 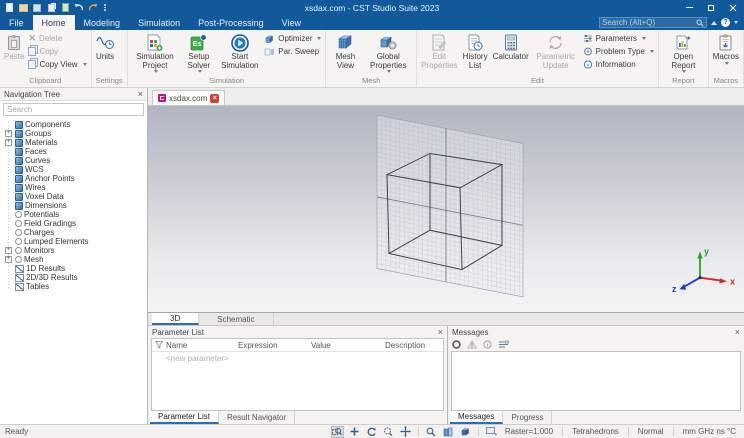 What do you see at coordinates (75, 133) in the screenshot?
I see `tree-item-groups: Groups` at bounding box center [75, 133].